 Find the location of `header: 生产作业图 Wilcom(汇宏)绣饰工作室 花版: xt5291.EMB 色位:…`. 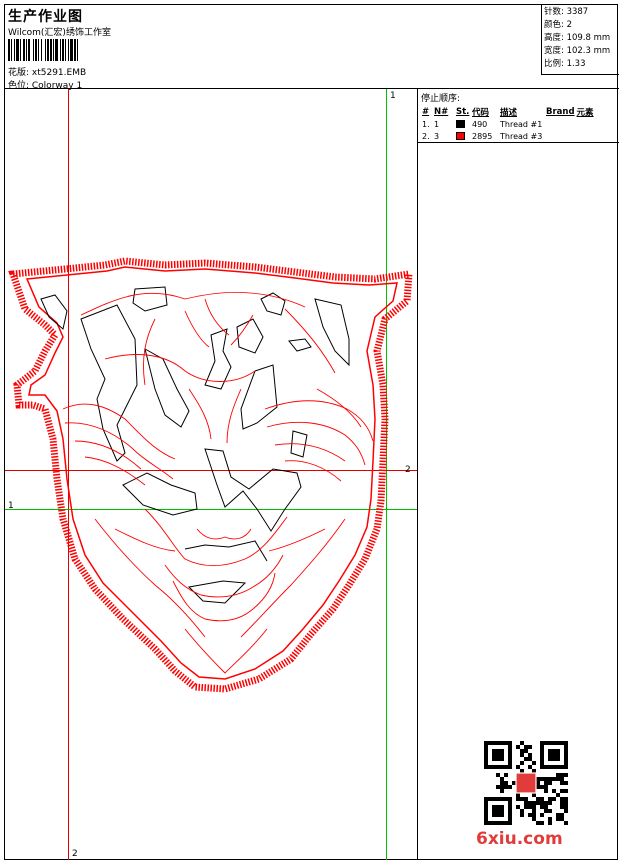

header: 生产作业图 Wilcom(汇宏)绣饰工作室 花版: xt5291.EMB 色位:… is located at coordinates (312, 48).